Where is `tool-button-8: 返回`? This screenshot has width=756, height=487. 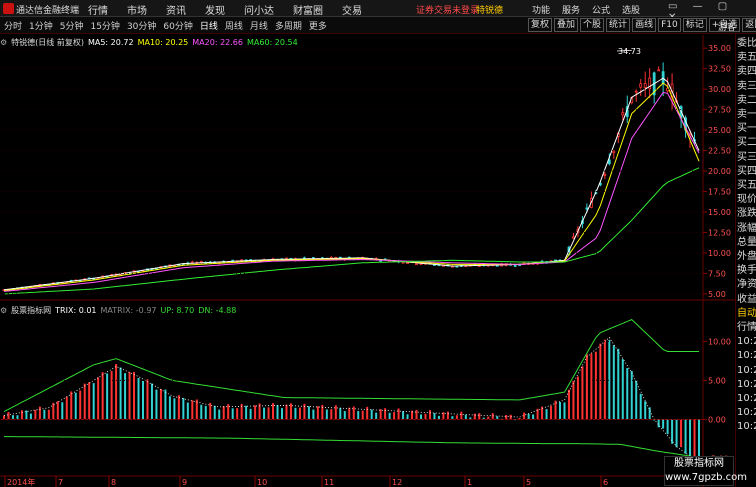
tool-button-8: 返回 is located at coordinates (749, 25).